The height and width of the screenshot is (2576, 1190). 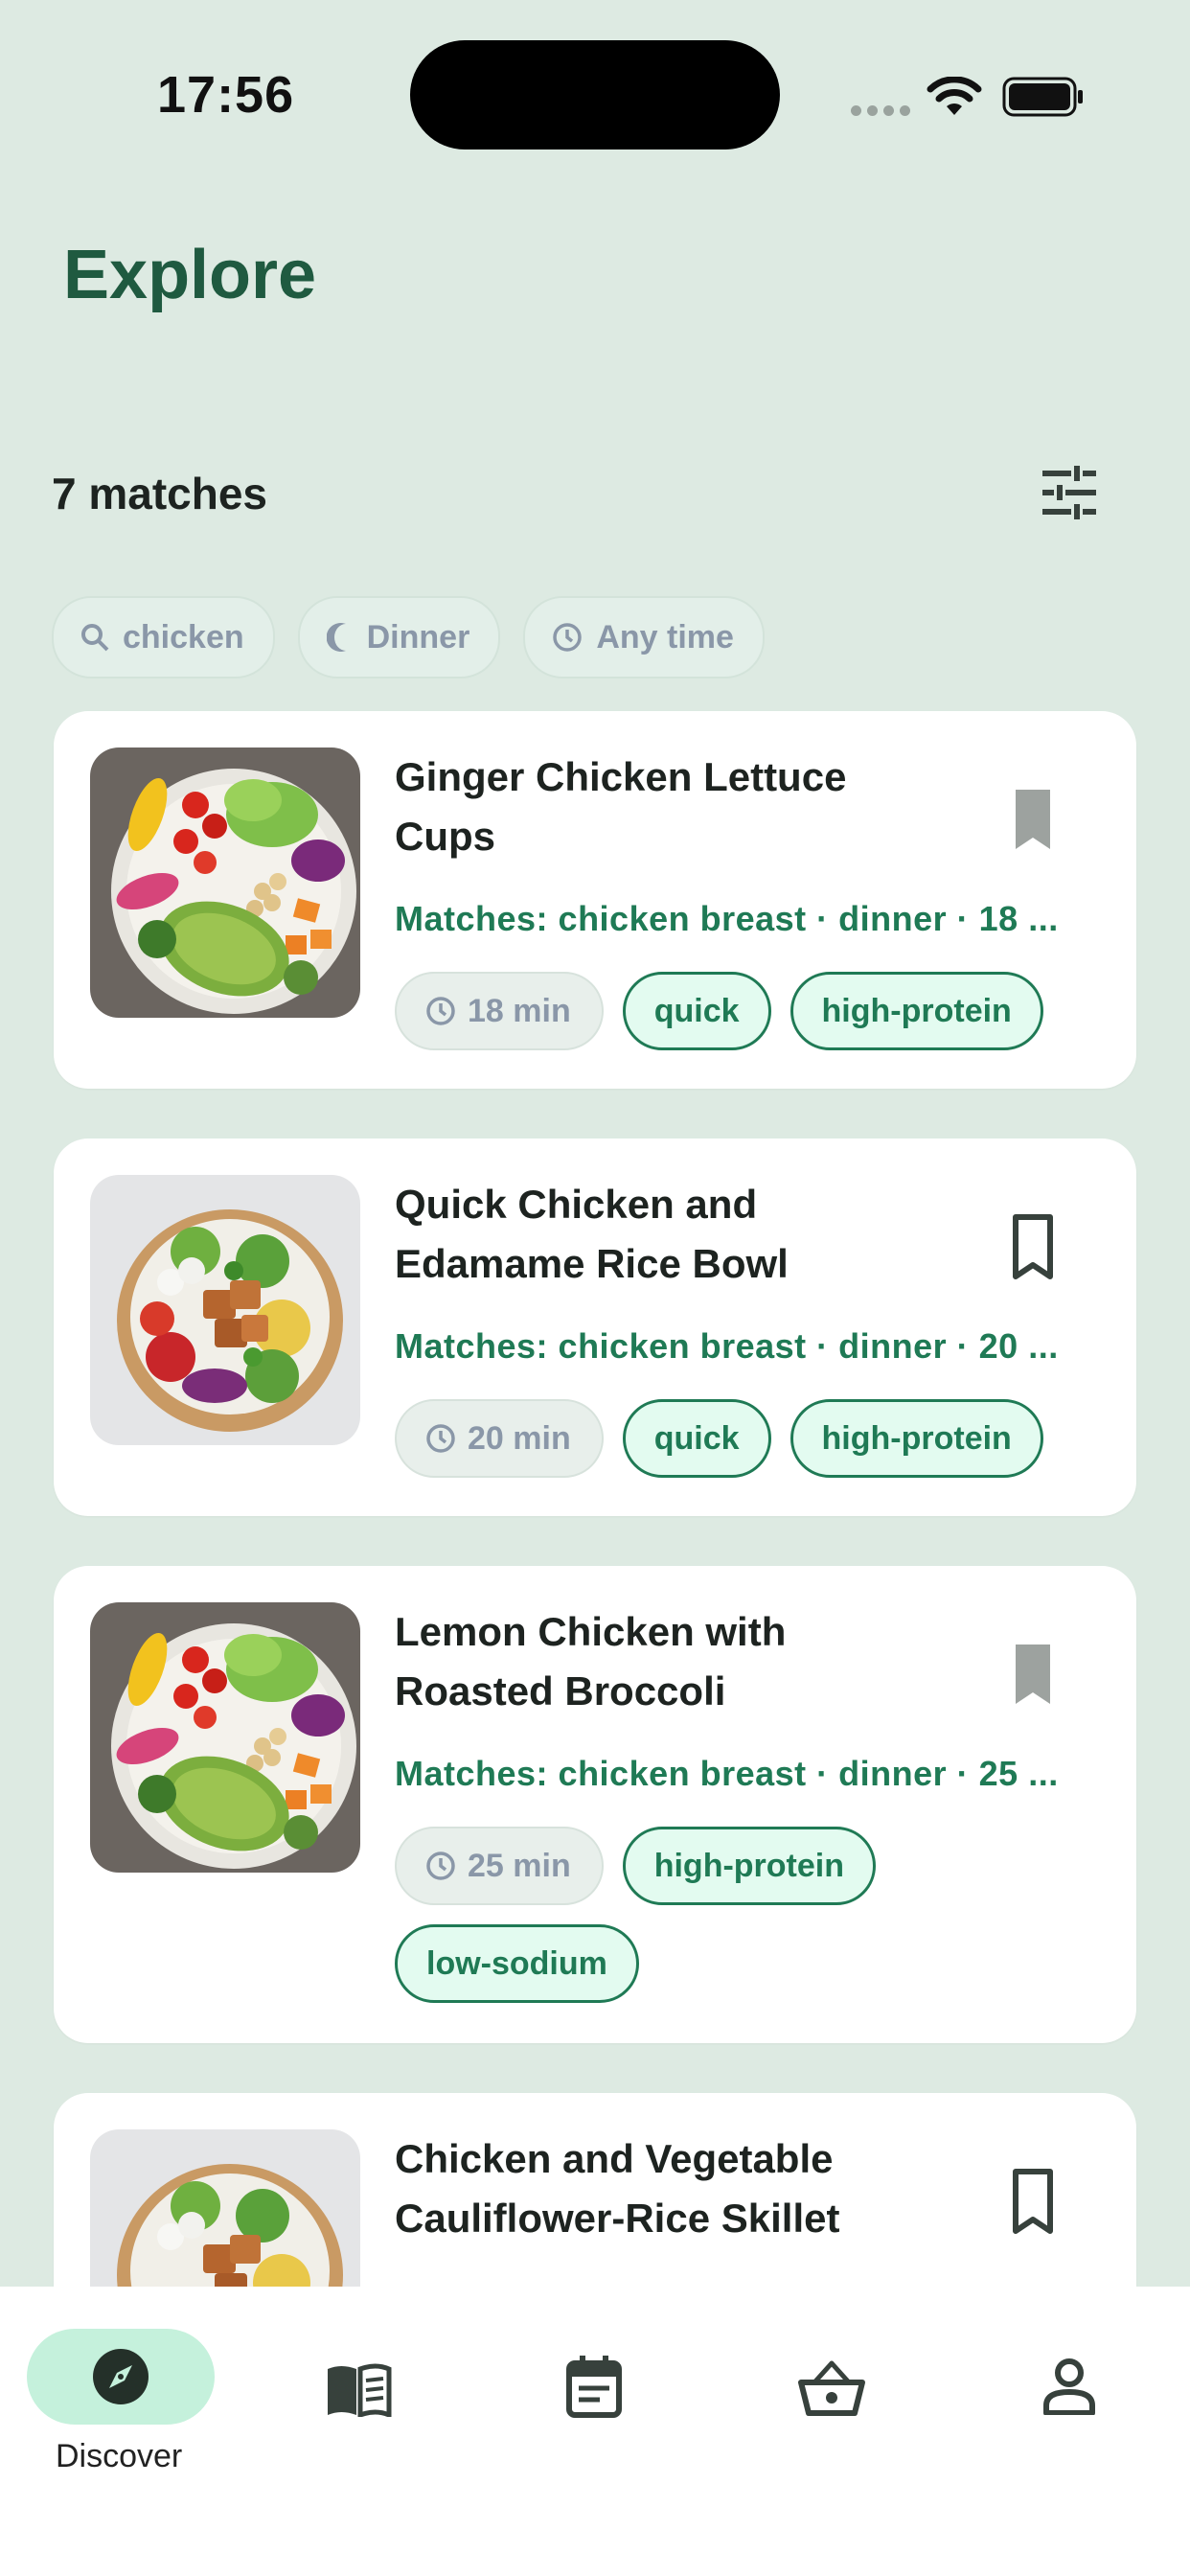 I want to click on page-title: Explore, so click(x=190, y=275).